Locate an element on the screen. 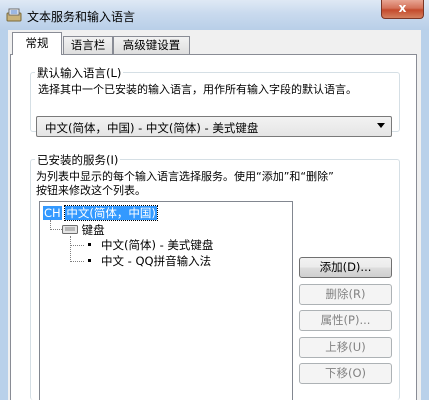  move-up-button: 上移(U) is located at coordinates (345, 347).